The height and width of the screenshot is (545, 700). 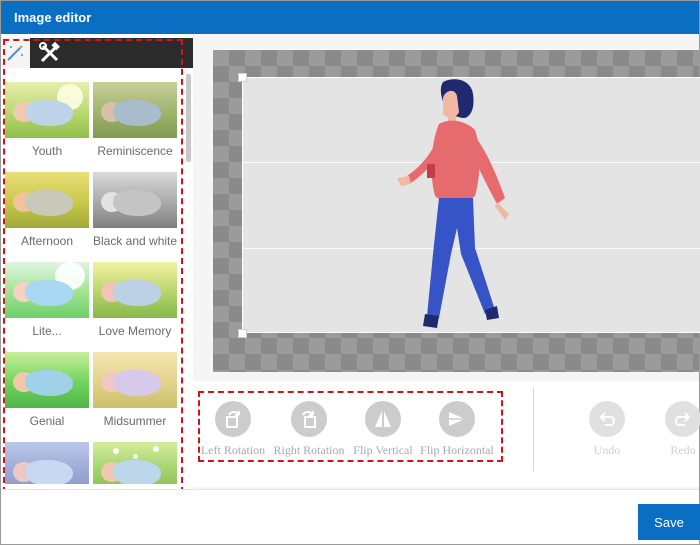 I want to click on redo-icon, so click(x=683, y=419).